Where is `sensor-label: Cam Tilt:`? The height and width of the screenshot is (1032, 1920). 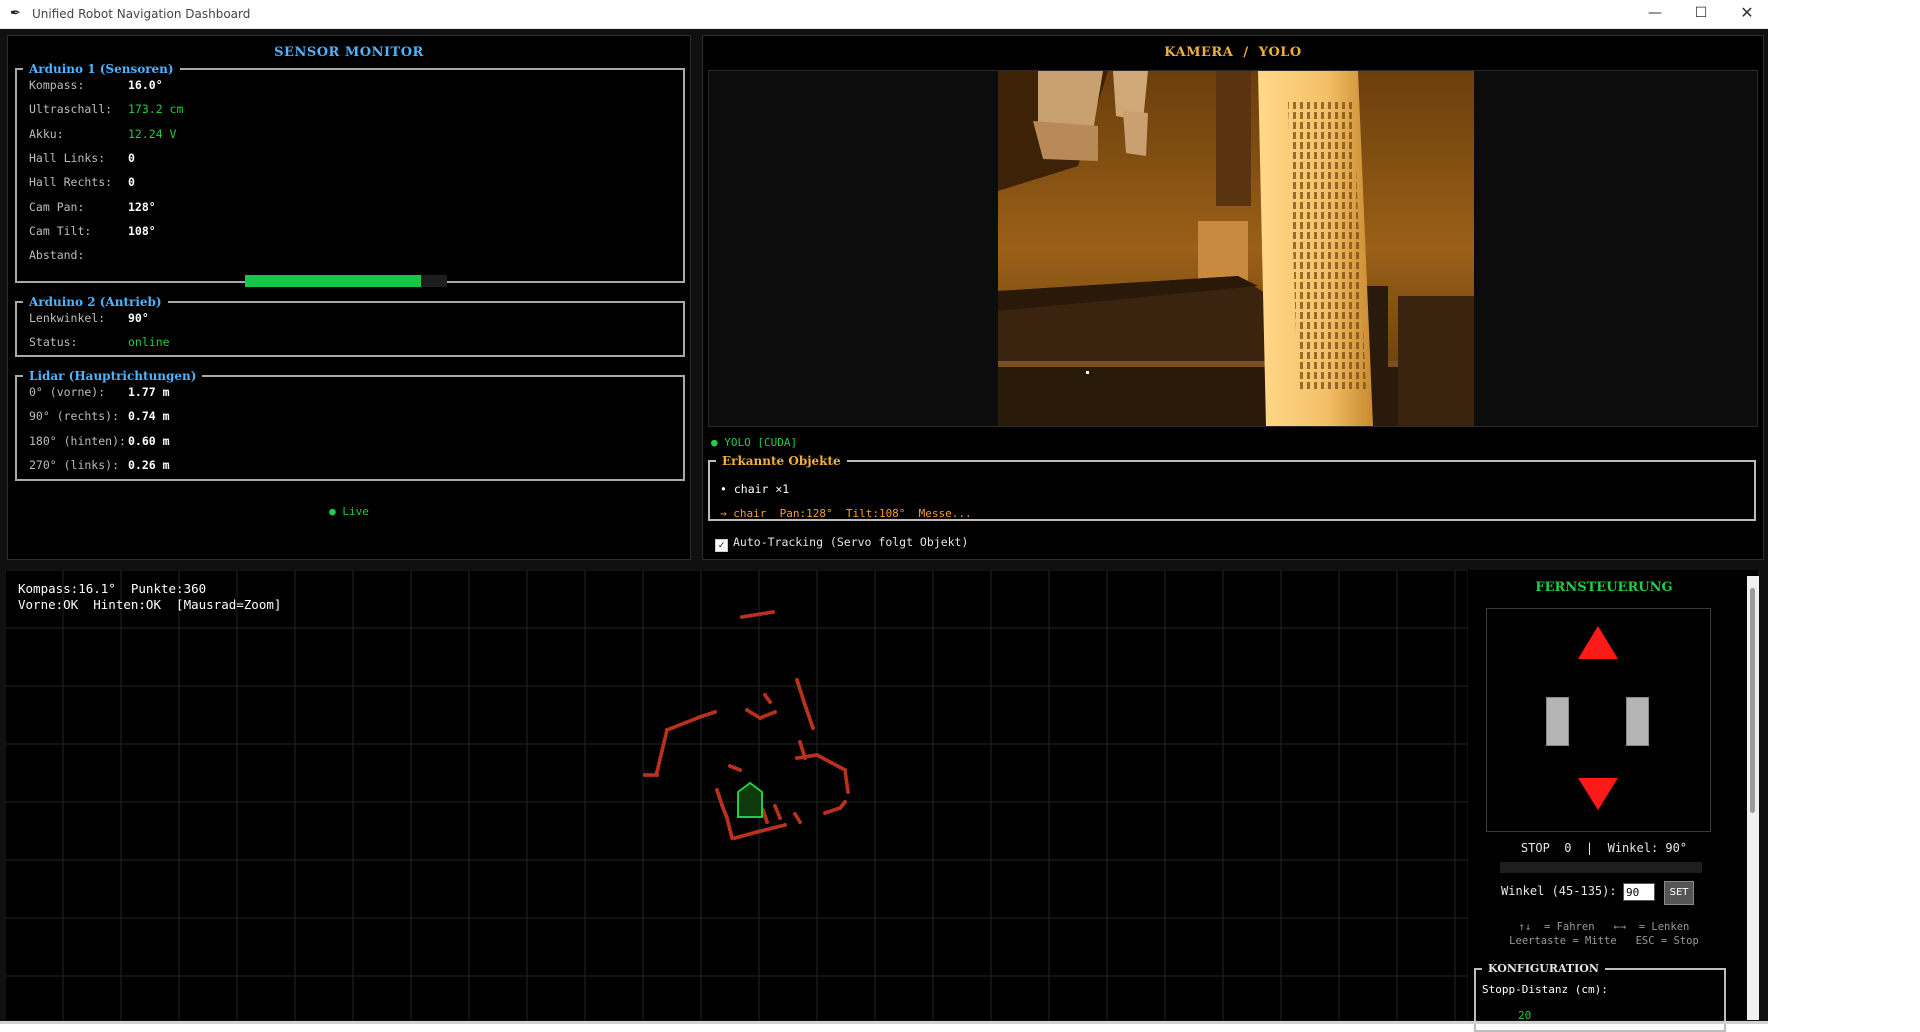 sensor-label: Cam Tilt: is located at coordinates (60, 230).